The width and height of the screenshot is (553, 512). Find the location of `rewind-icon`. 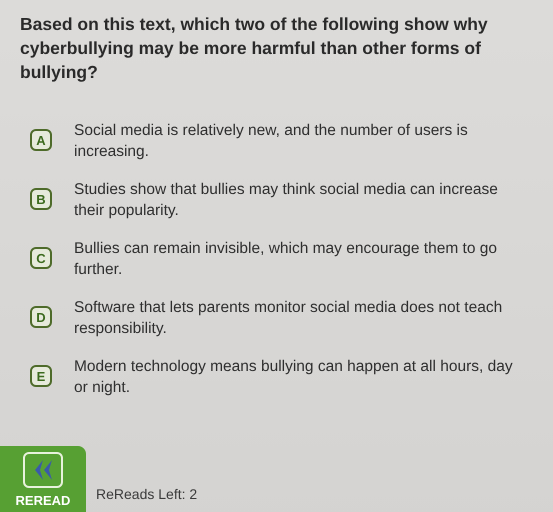

rewind-icon is located at coordinates (43, 470).